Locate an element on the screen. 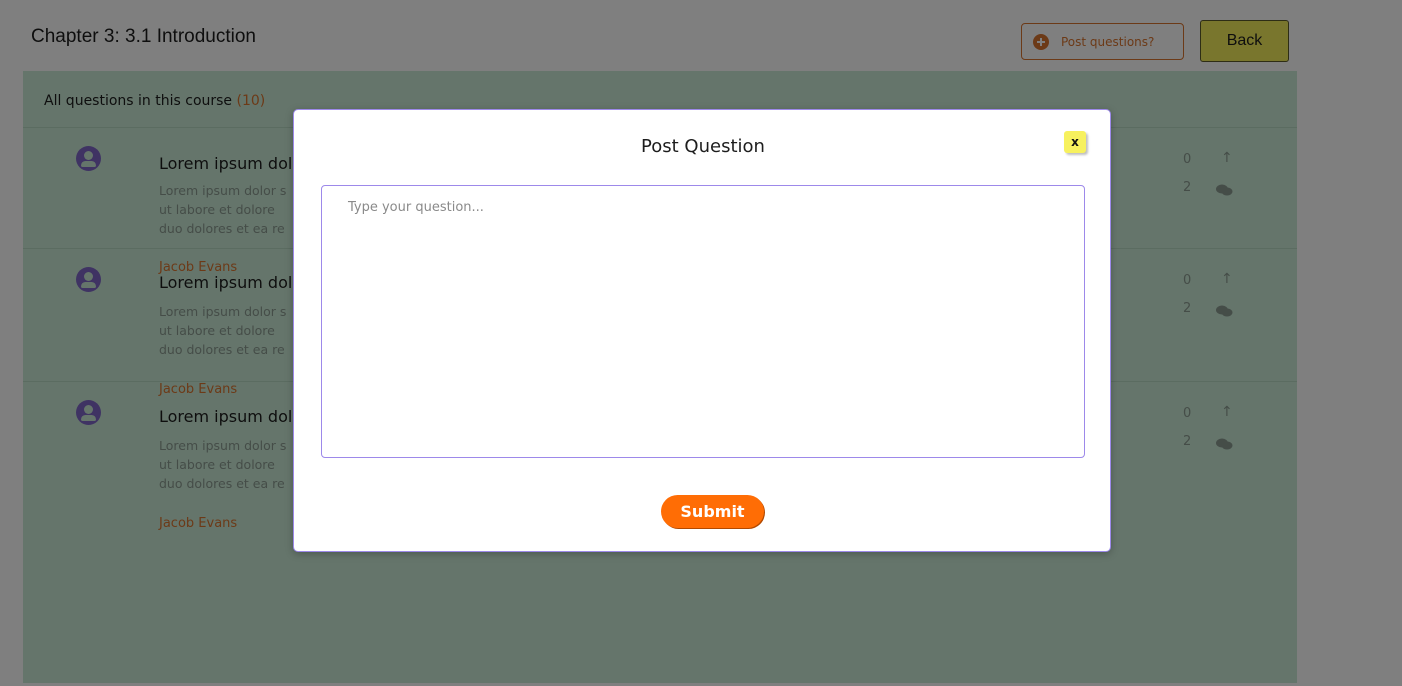 Image resolution: width=1402 pixels, height=686 pixels. modal-title: Post Question is located at coordinates (703, 146).